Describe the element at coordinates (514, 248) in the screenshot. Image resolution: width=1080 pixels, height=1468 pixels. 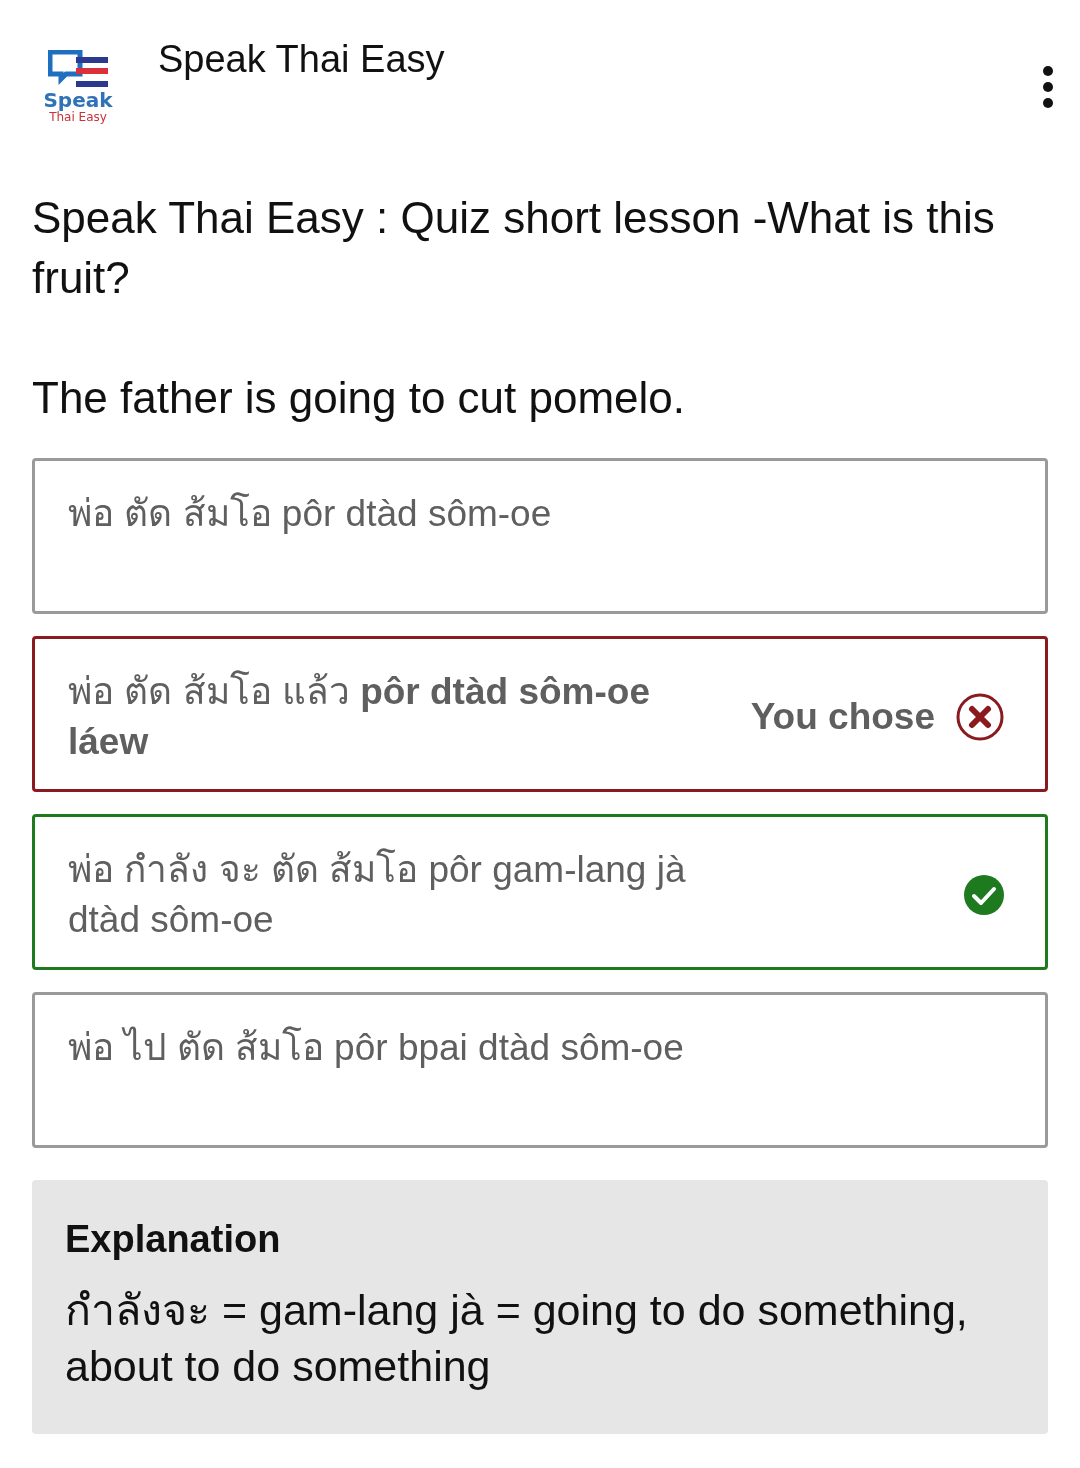
I see `quiz-title: Speak Thai Easy : Quiz short lesson -What is this fruit?` at that location.